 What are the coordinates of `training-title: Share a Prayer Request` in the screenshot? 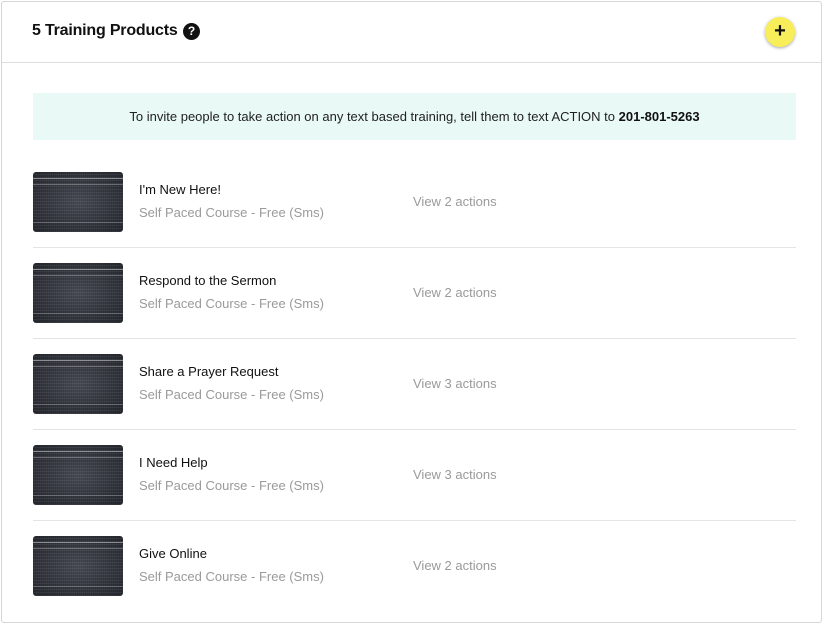 It's located at (208, 371).